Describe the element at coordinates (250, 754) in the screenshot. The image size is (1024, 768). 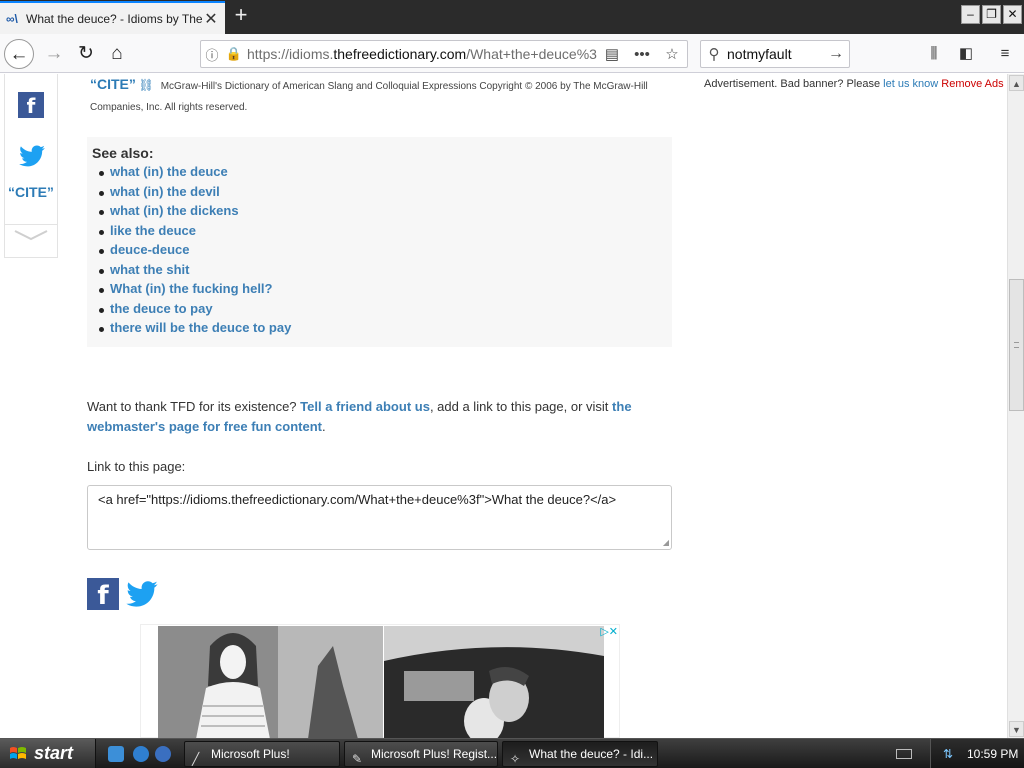
I see `taskbar-item-label: Microsoft Plus!` at that location.